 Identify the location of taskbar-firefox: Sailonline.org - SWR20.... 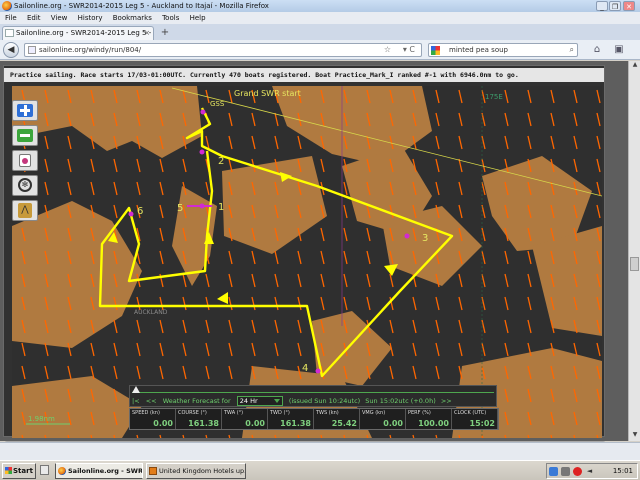
(99, 471).